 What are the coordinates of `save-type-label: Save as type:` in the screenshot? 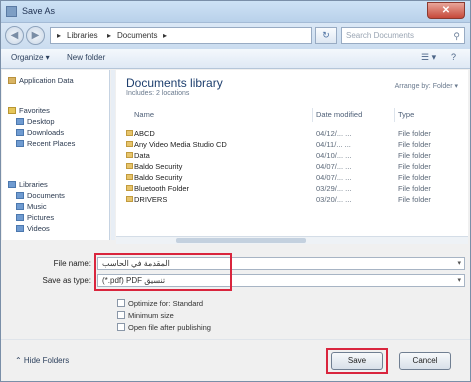 It's located at (66, 280).